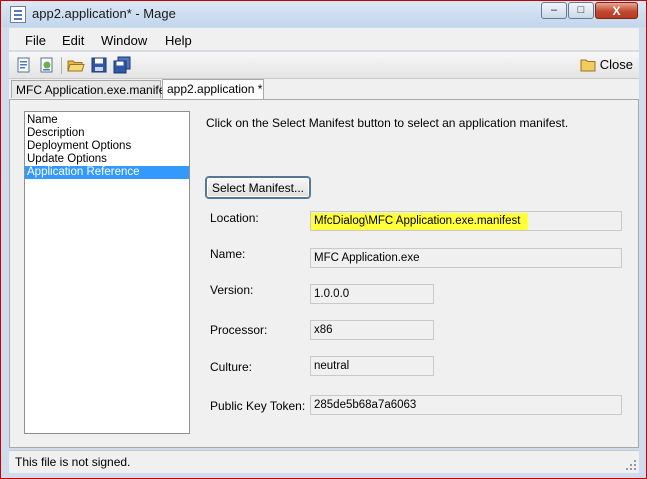 This screenshot has height=479, width=647. What do you see at coordinates (18, 14) in the screenshot?
I see `app-icon` at bounding box center [18, 14].